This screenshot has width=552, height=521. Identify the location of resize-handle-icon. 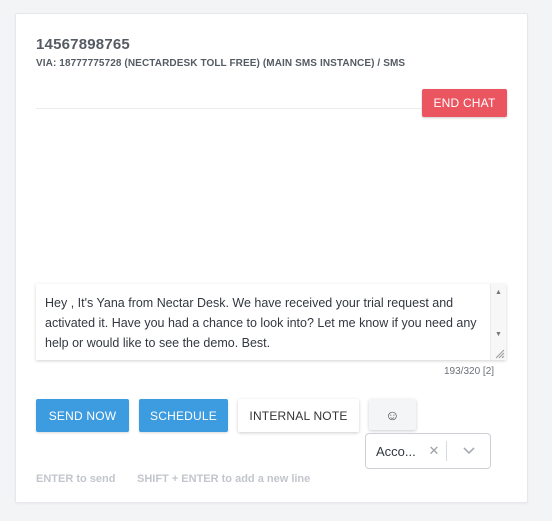
(500, 354).